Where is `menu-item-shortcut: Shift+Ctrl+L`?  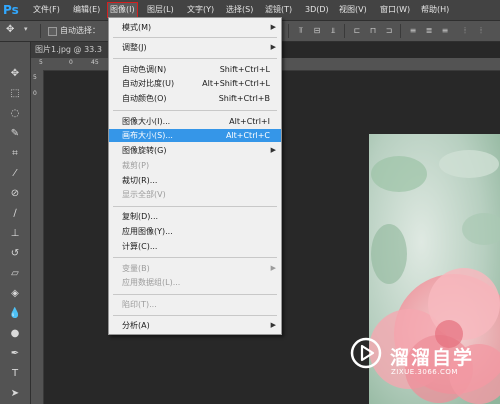 menu-item-shortcut: Shift+Ctrl+L is located at coordinates (244, 69).